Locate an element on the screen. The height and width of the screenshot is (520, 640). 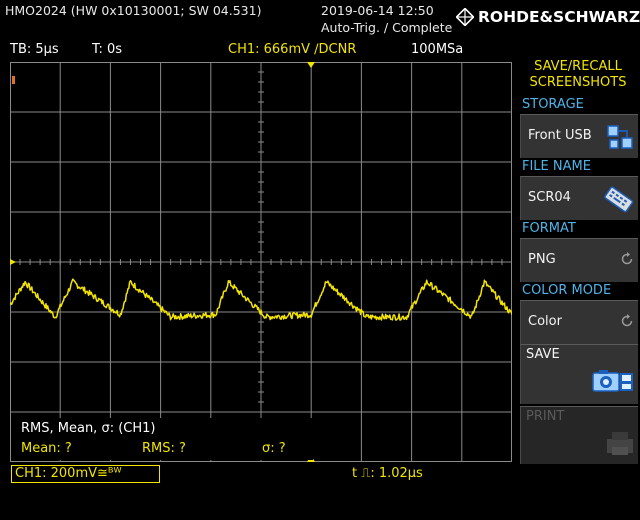
printer-icon is located at coordinates (620, 443).